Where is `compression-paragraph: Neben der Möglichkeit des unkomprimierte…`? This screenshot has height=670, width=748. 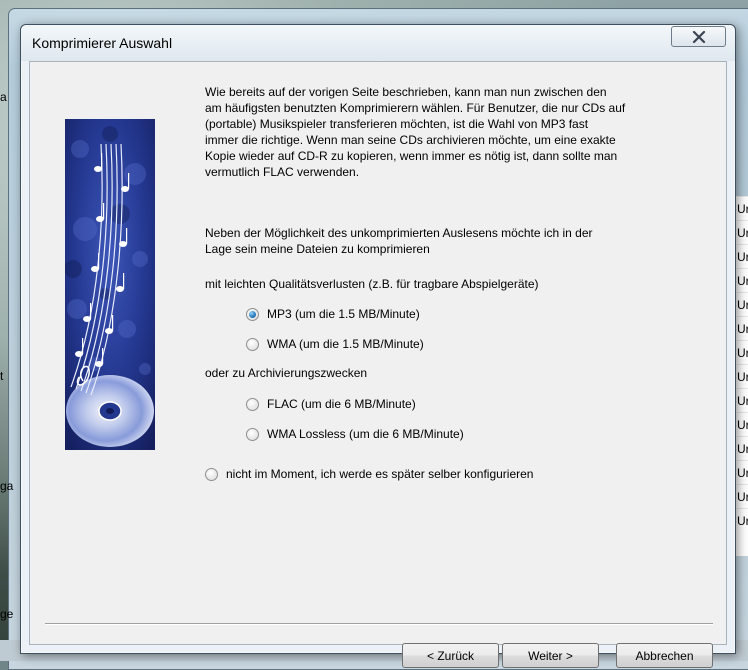
compression-paragraph: Neben der Möglichkeit des unkomprimierte… is located at coordinates (440, 241).